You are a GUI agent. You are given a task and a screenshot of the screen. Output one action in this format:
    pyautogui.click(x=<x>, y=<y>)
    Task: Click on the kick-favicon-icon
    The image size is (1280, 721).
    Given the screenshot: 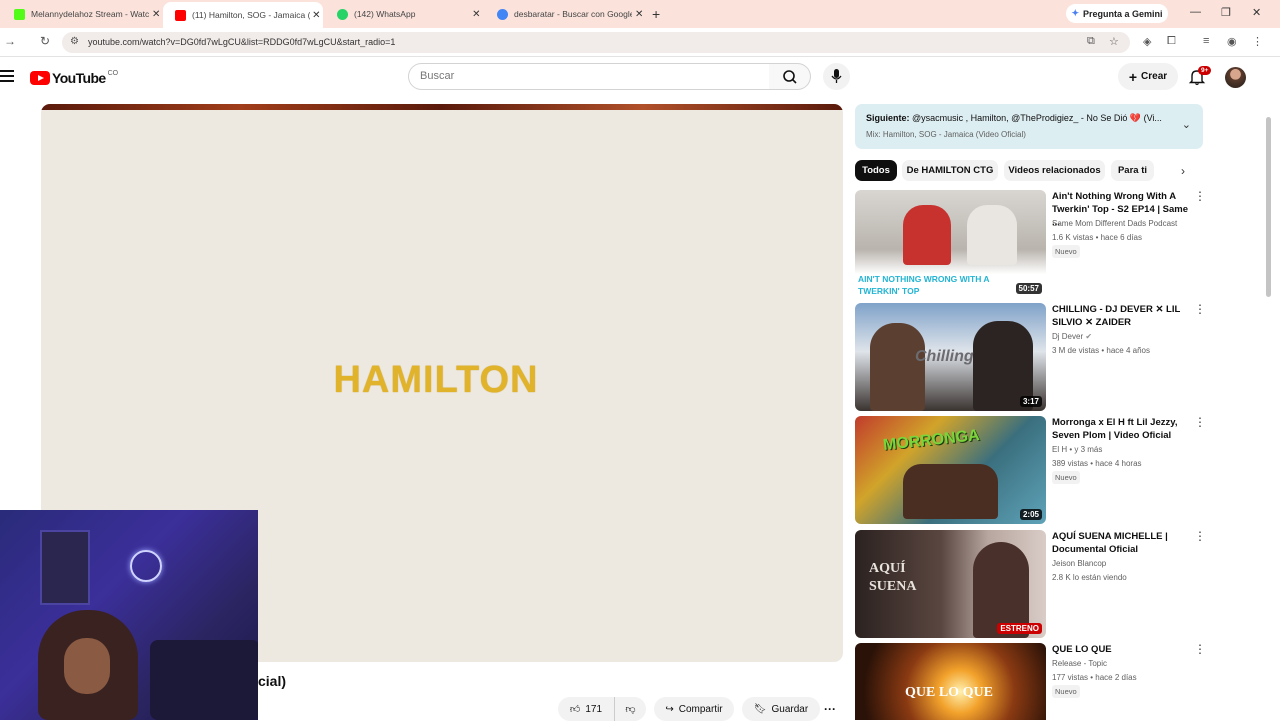 What is the action you would take?
    pyautogui.click(x=19, y=14)
    